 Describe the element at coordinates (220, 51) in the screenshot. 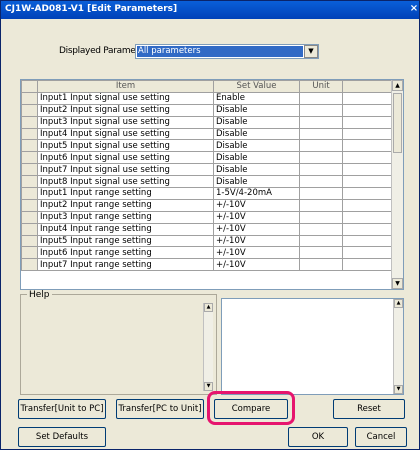

I see `displayed-parameter-value: All parameters` at that location.